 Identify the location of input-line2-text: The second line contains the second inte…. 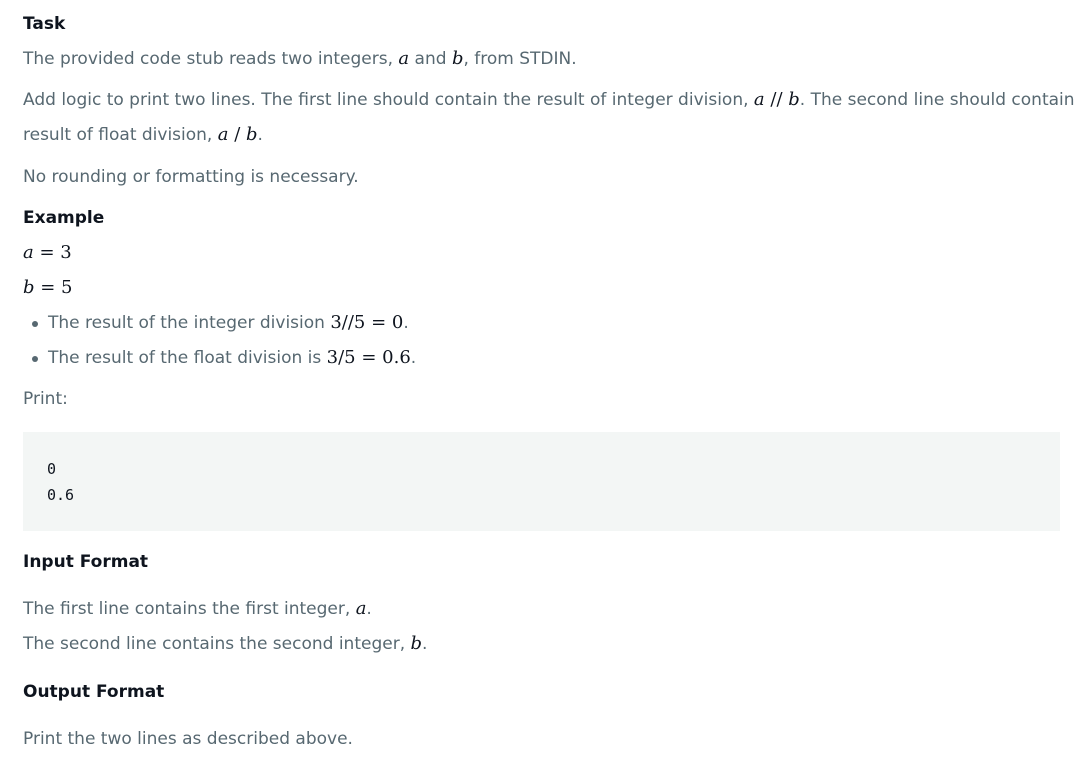
(217, 644).